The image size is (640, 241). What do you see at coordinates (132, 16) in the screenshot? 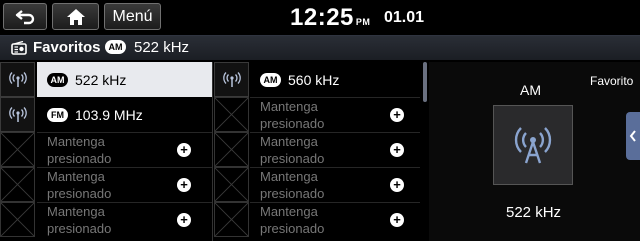
I see `menu-button: Menú` at bounding box center [132, 16].